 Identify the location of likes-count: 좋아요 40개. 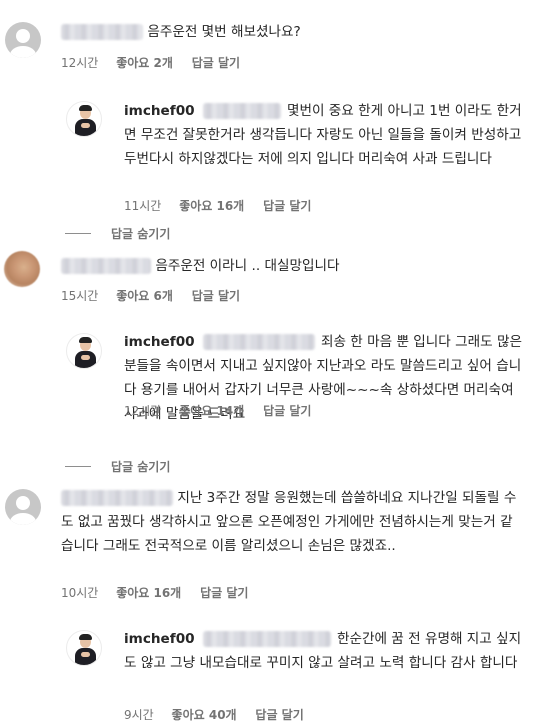
(204, 714).